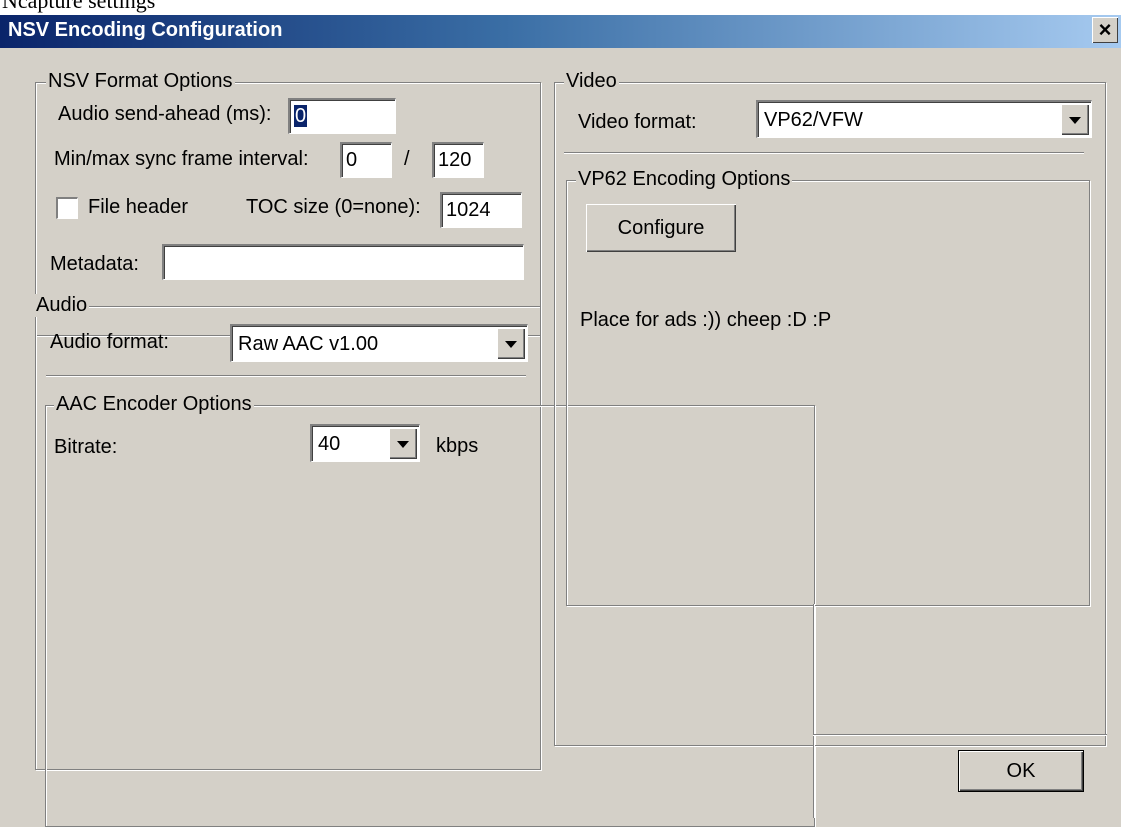 This screenshot has width=1121, height=827. I want to click on sync-max-input: 120, so click(458, 160).